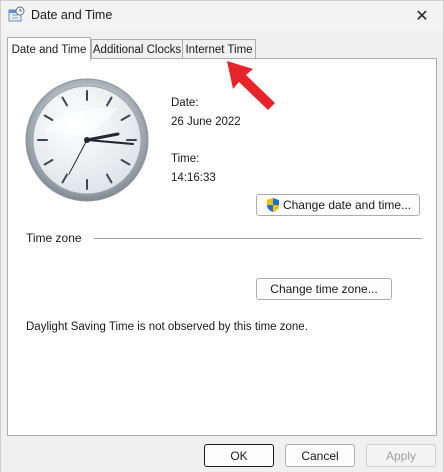  I want to click on time-label: Time:, so click(185, 159).